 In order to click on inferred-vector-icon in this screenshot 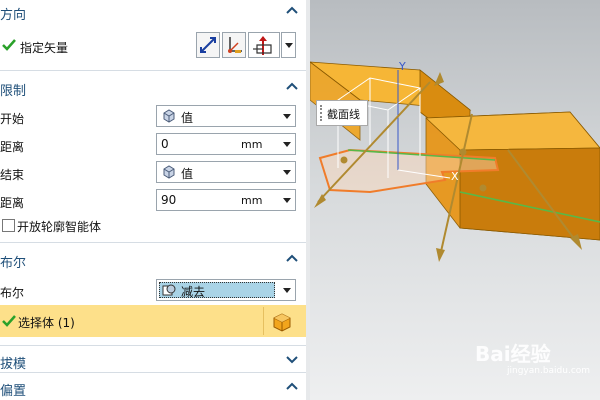, I will do `click(262, 45)`.